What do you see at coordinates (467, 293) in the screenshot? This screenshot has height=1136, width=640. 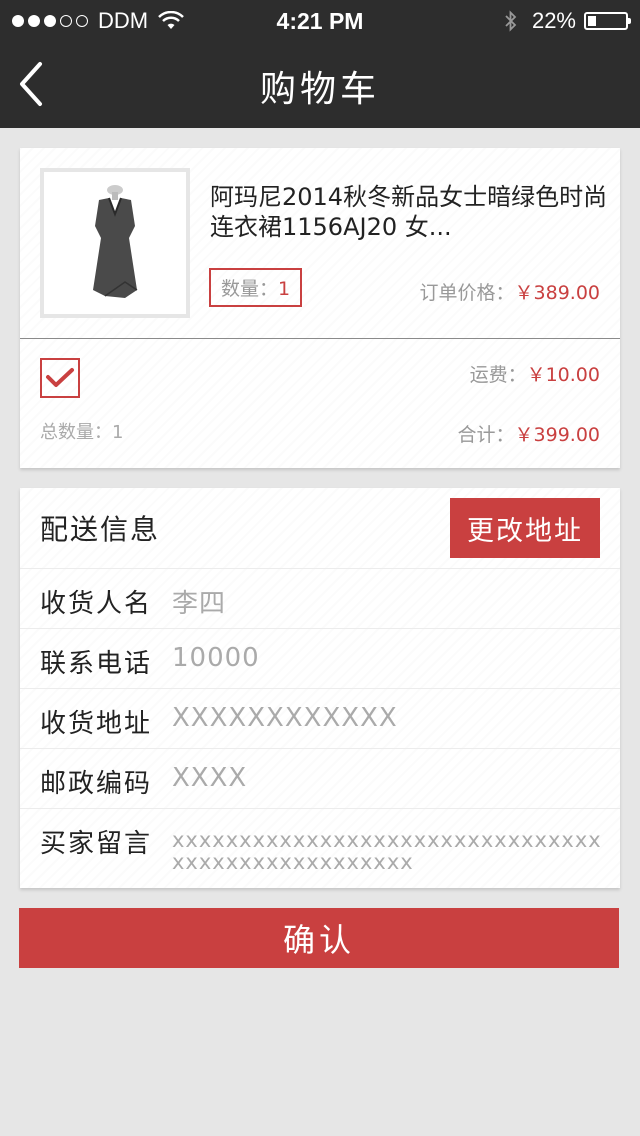 I see `order-price-label: 订单价格：` at bounding box center [467, 293].